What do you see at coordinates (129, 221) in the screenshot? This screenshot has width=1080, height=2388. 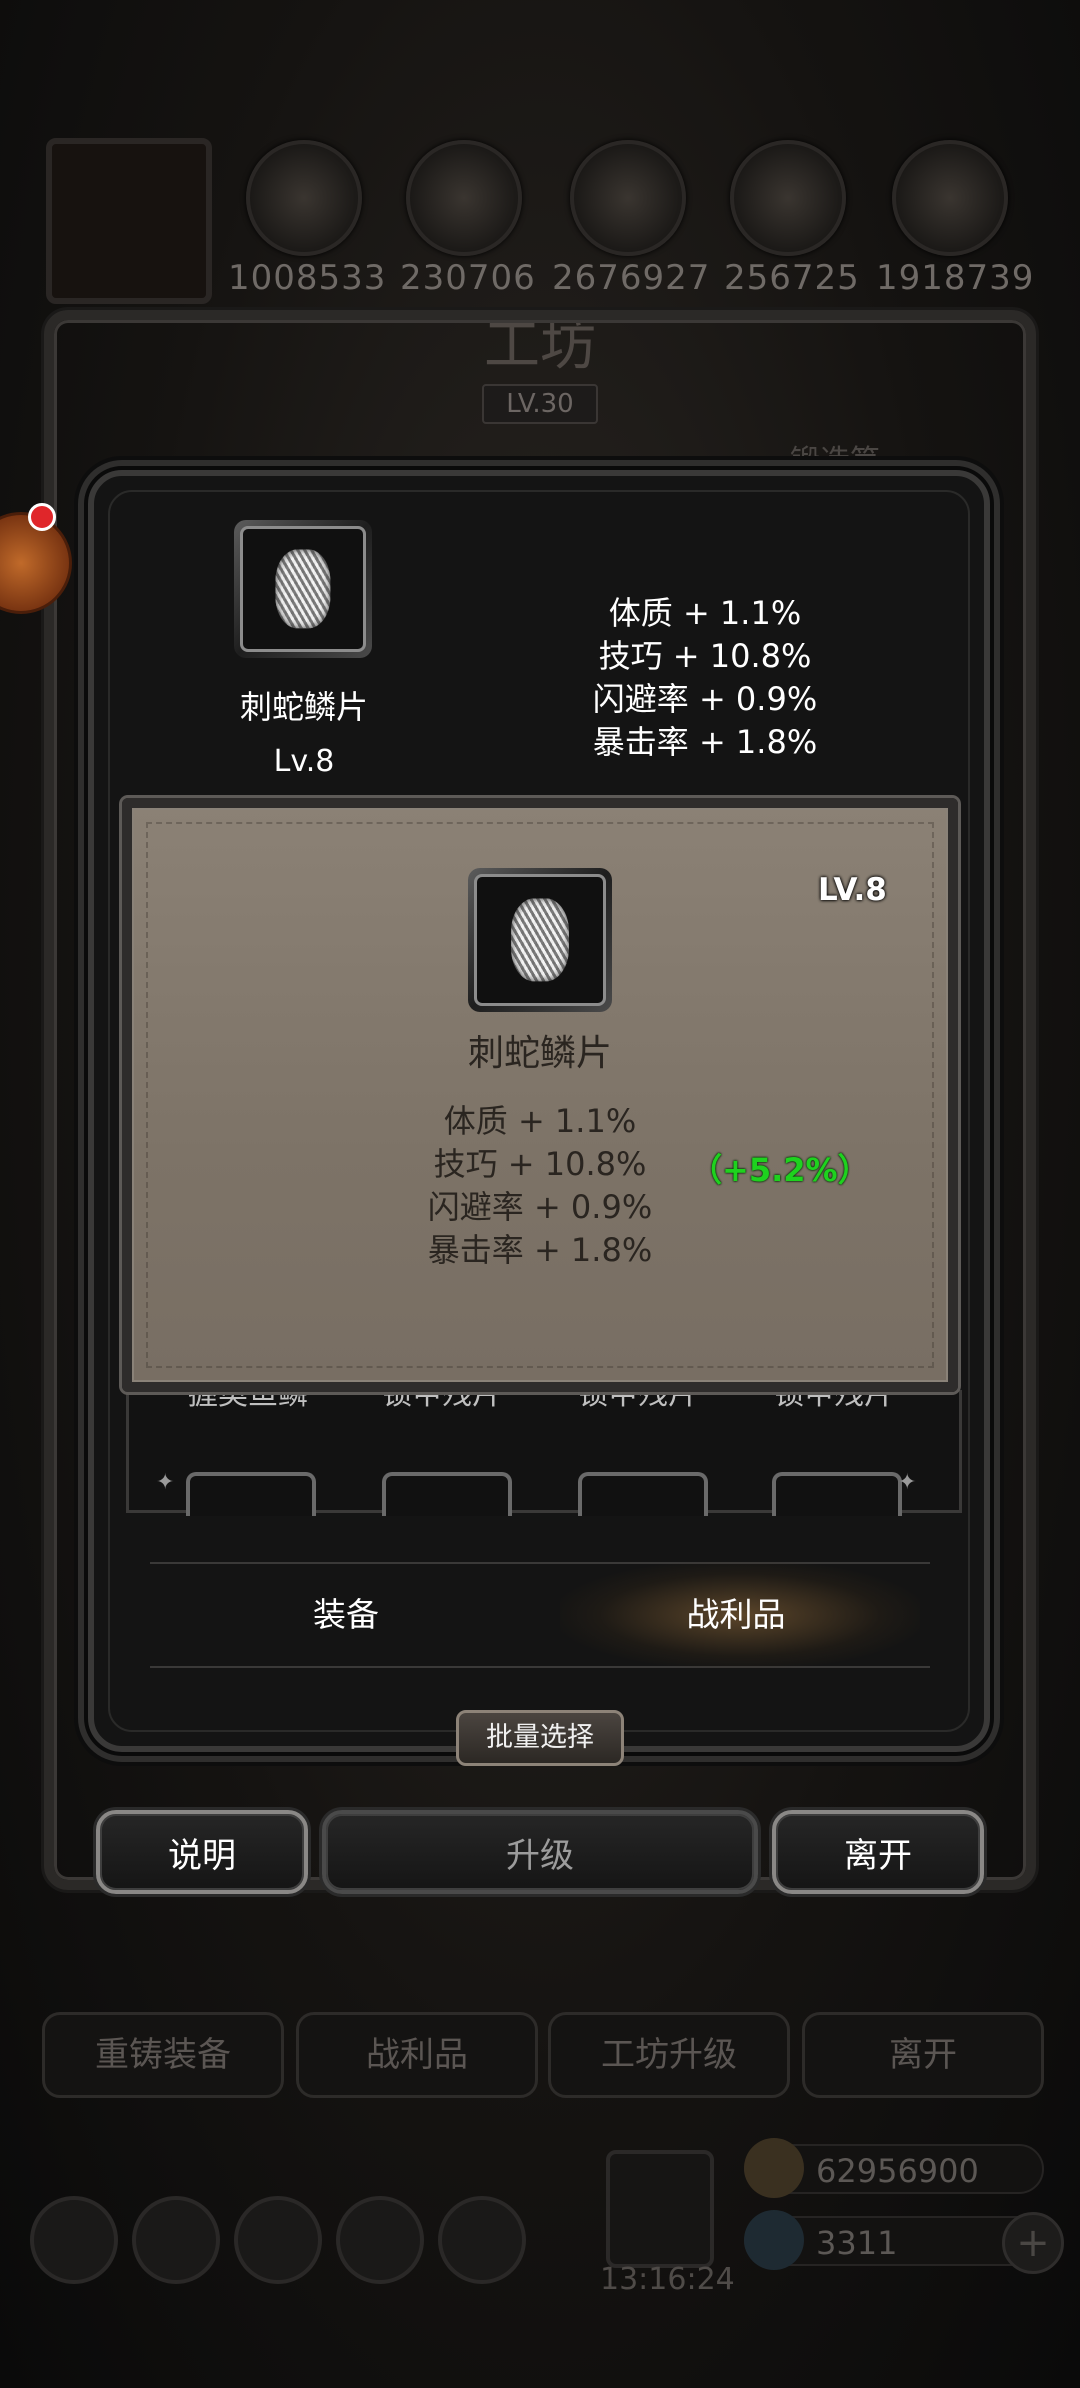 I see `character-portrait` at bounding box center [129, 221].